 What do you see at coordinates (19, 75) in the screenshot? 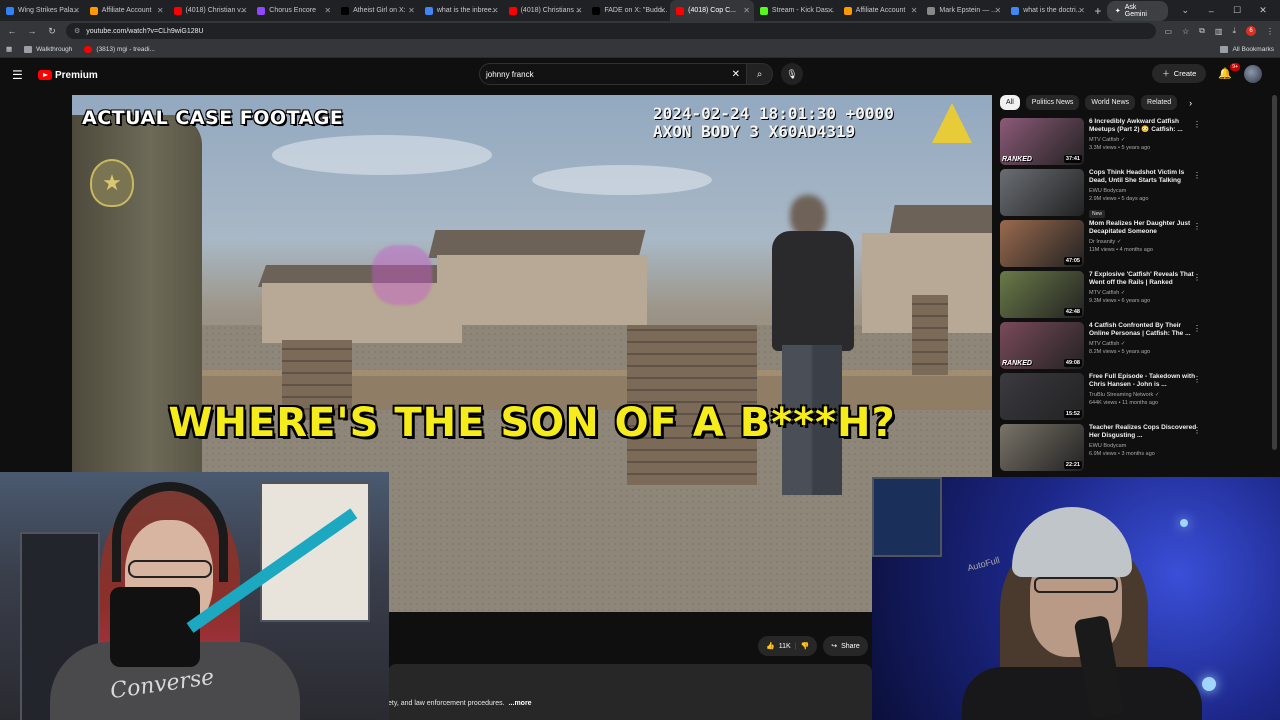
I see `hamburger-menu-icon: ☰` at bounding box center [19, 75].